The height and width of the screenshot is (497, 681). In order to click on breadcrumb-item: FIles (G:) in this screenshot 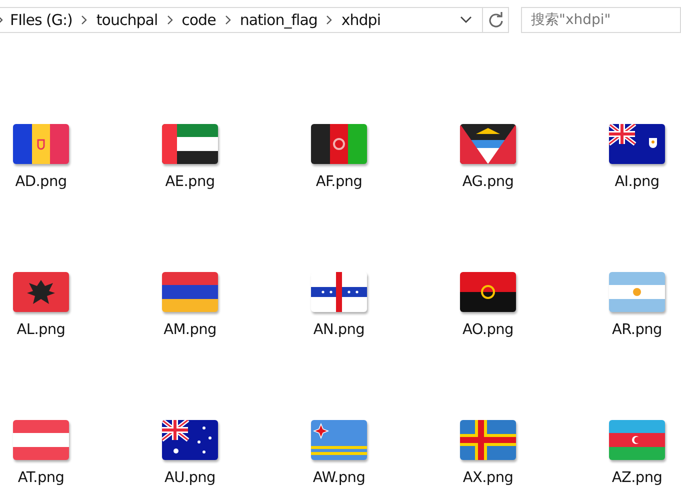, I will do `click(41, 20)`.